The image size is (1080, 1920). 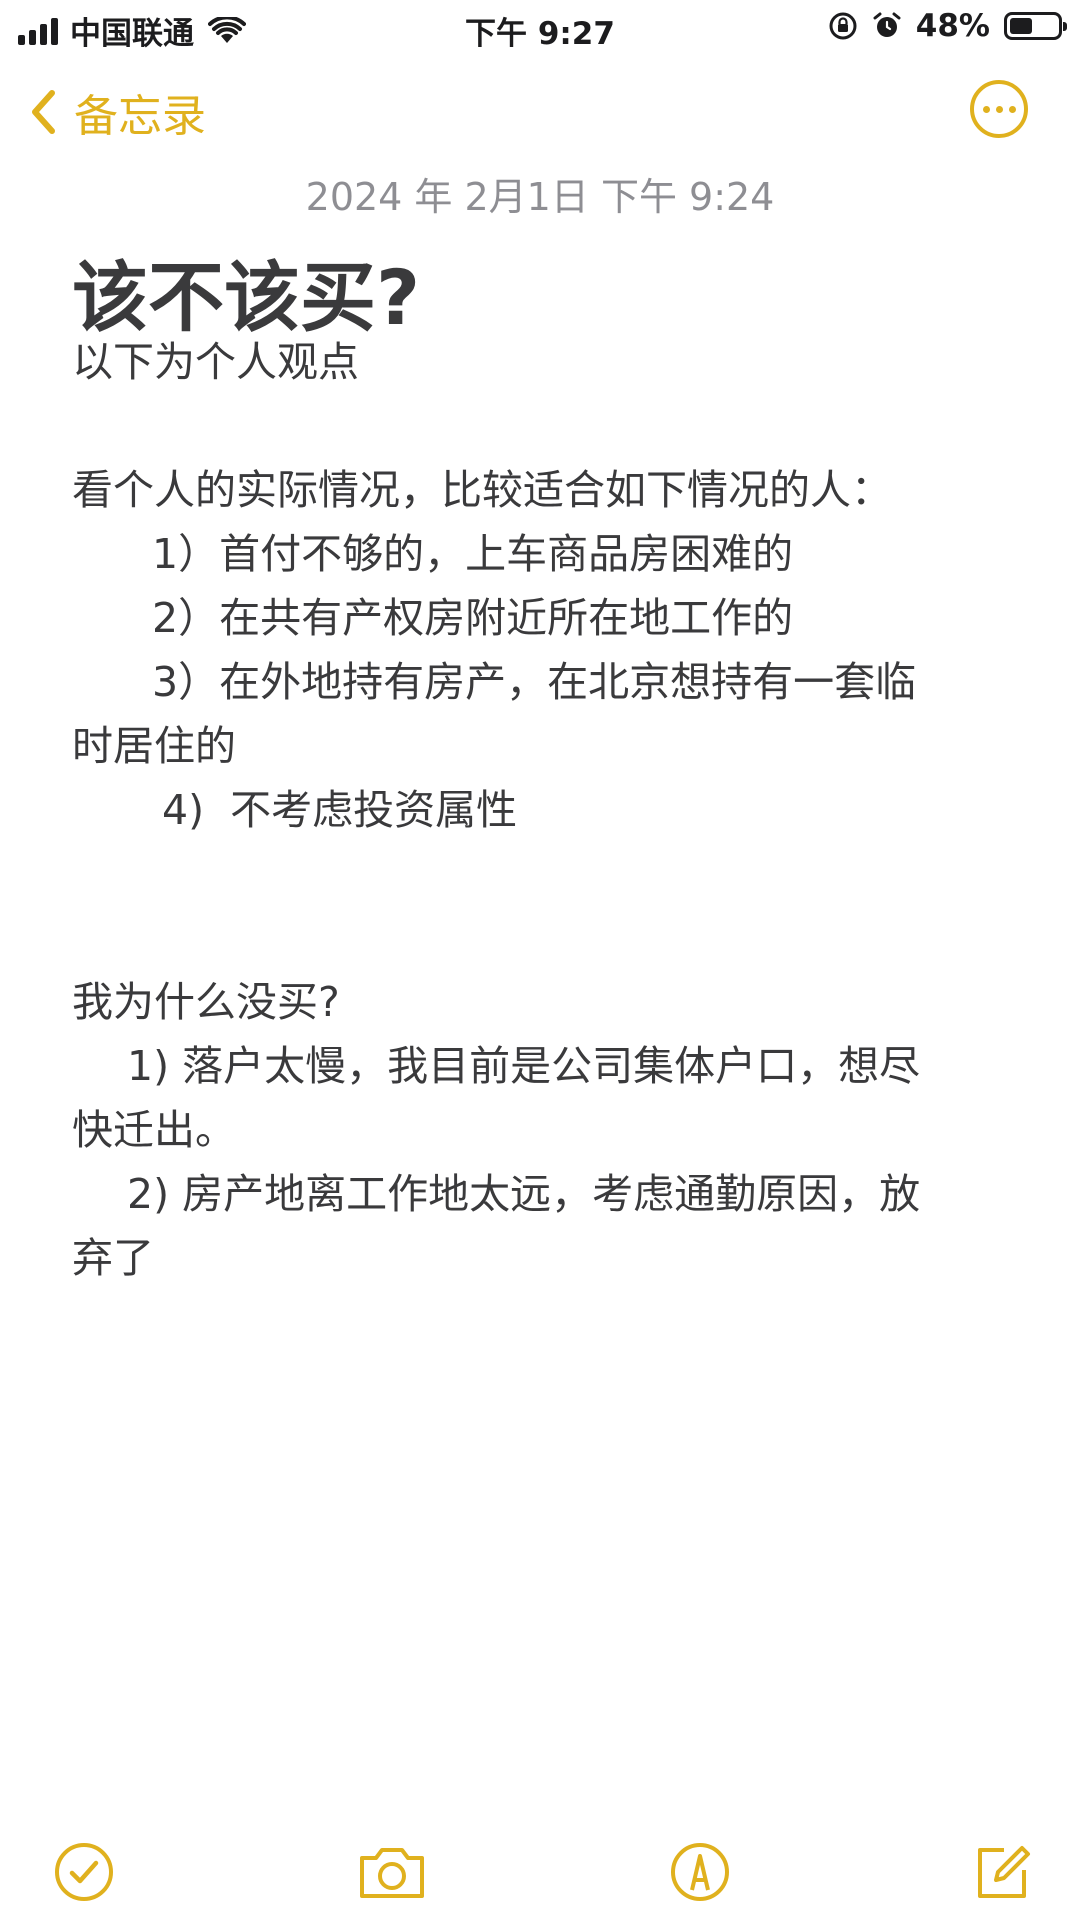 What do you see at coordinates (206, 1002) in the screenshot?
I see `note-line: 我为什么没买?` at bounding box center [206, 1002].